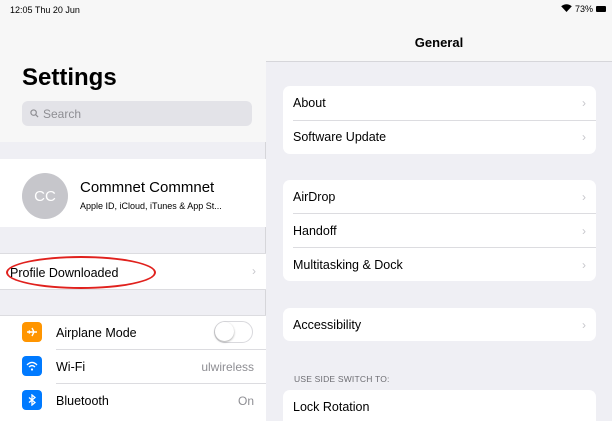 This screenshot has width=612, height=421. I want to click on side-switch-lock-rotation: Lock Rotation, so click(439, 405).